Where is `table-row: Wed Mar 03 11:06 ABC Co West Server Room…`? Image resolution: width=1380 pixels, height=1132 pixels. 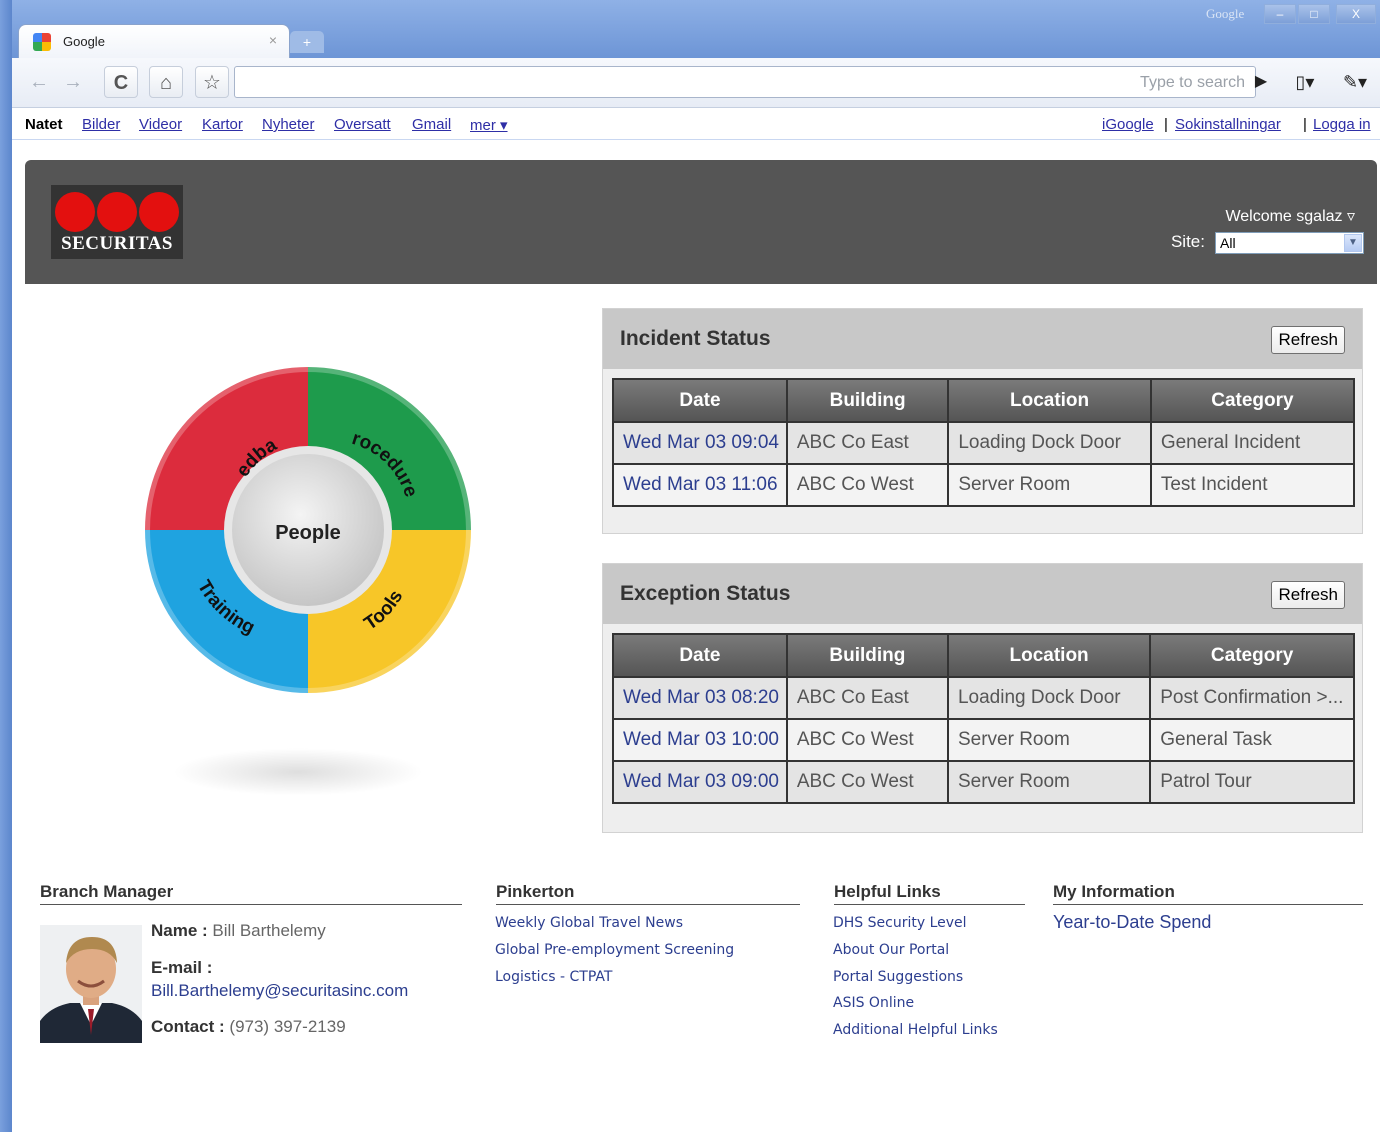 table-row: Wed Mar 03 11:06 ABC Co West Server Room… is located at coordinates (984, 485).